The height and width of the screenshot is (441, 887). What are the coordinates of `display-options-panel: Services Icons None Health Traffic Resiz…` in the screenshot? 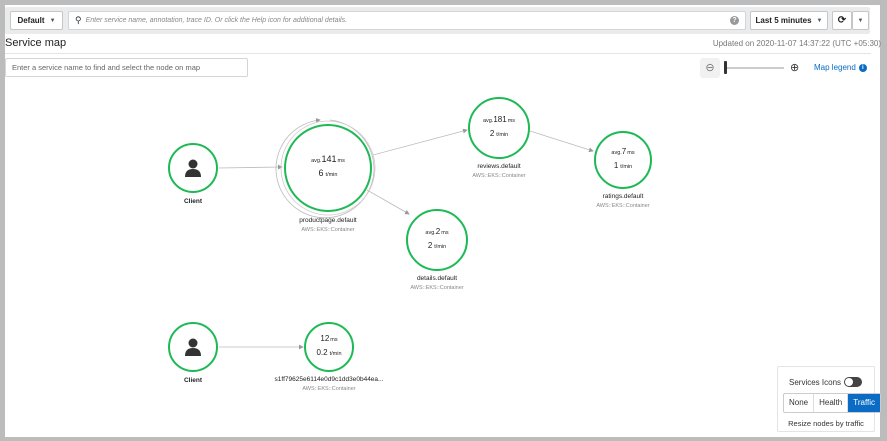 It's located at (829, 399).